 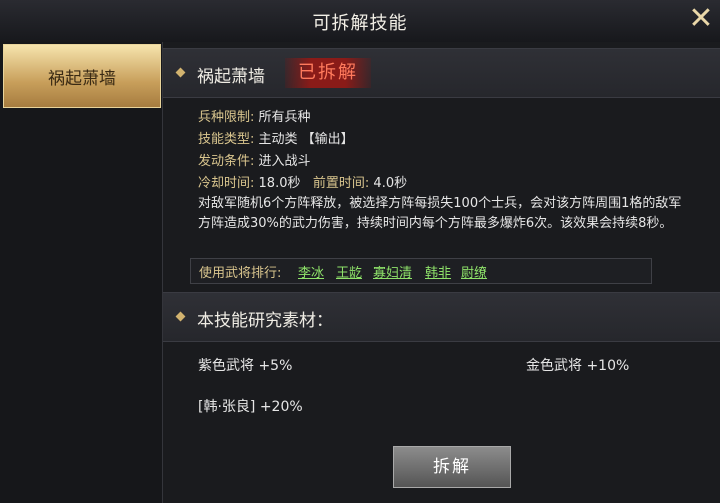 What do you see at coordinates (390, 183) in the screenshot?
I see `precast-value: 4.0秒` at bounding box center [390, 183].